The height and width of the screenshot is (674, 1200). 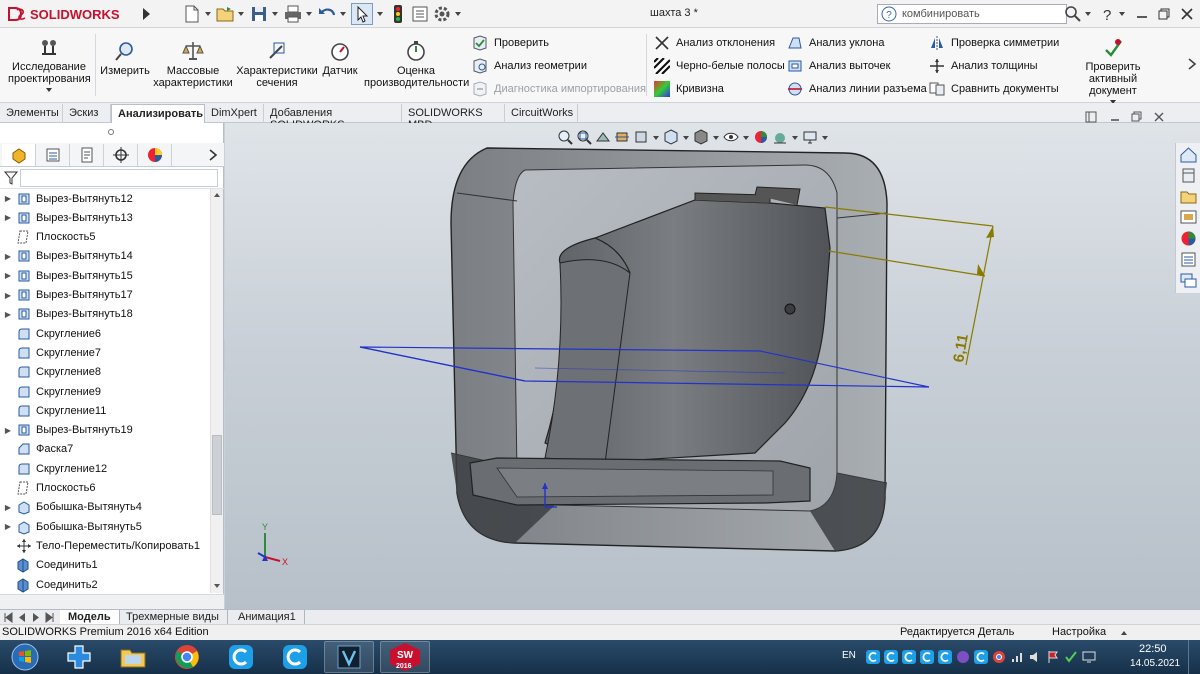 I want to click on tree-item: Плоскость6, so click(x=105, y=488).